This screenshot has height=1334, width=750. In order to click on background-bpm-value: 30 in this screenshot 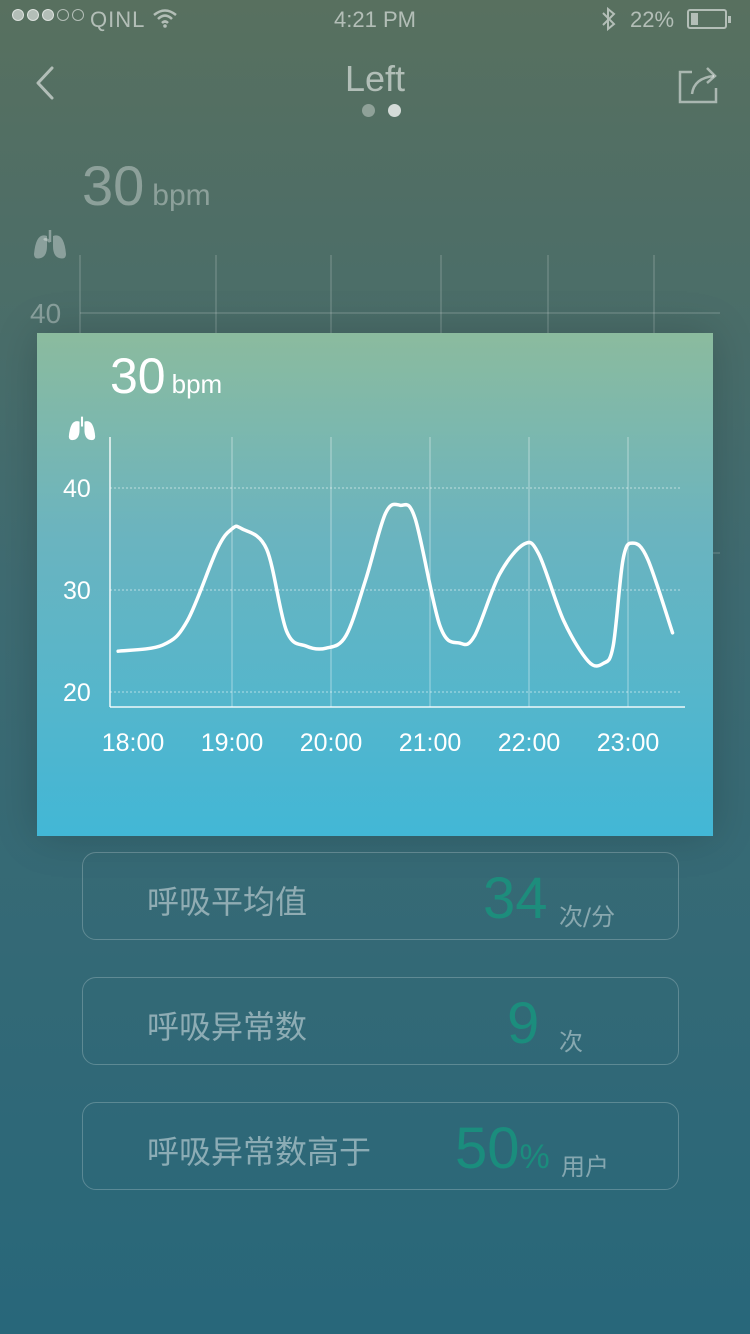, I will do `click(113, 185)`.